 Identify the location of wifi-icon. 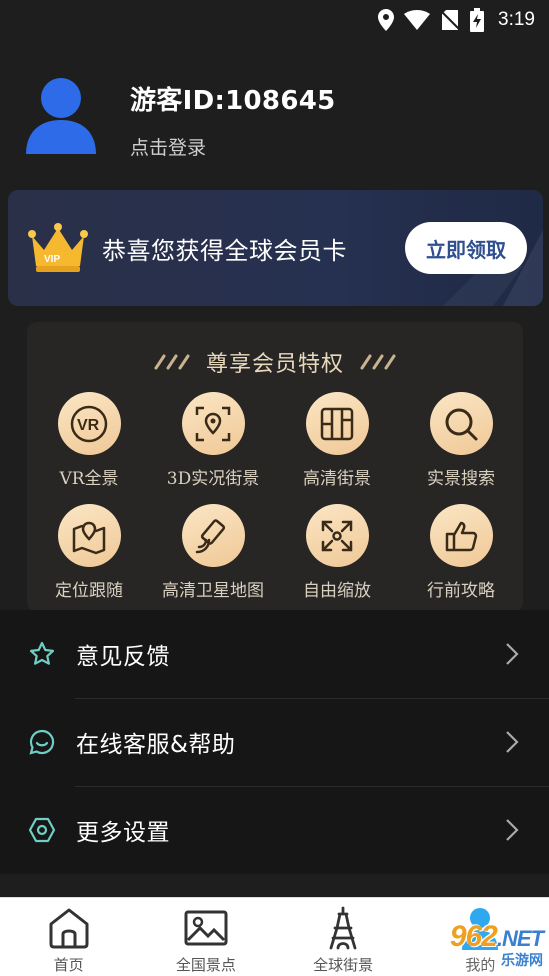
(417, 20).